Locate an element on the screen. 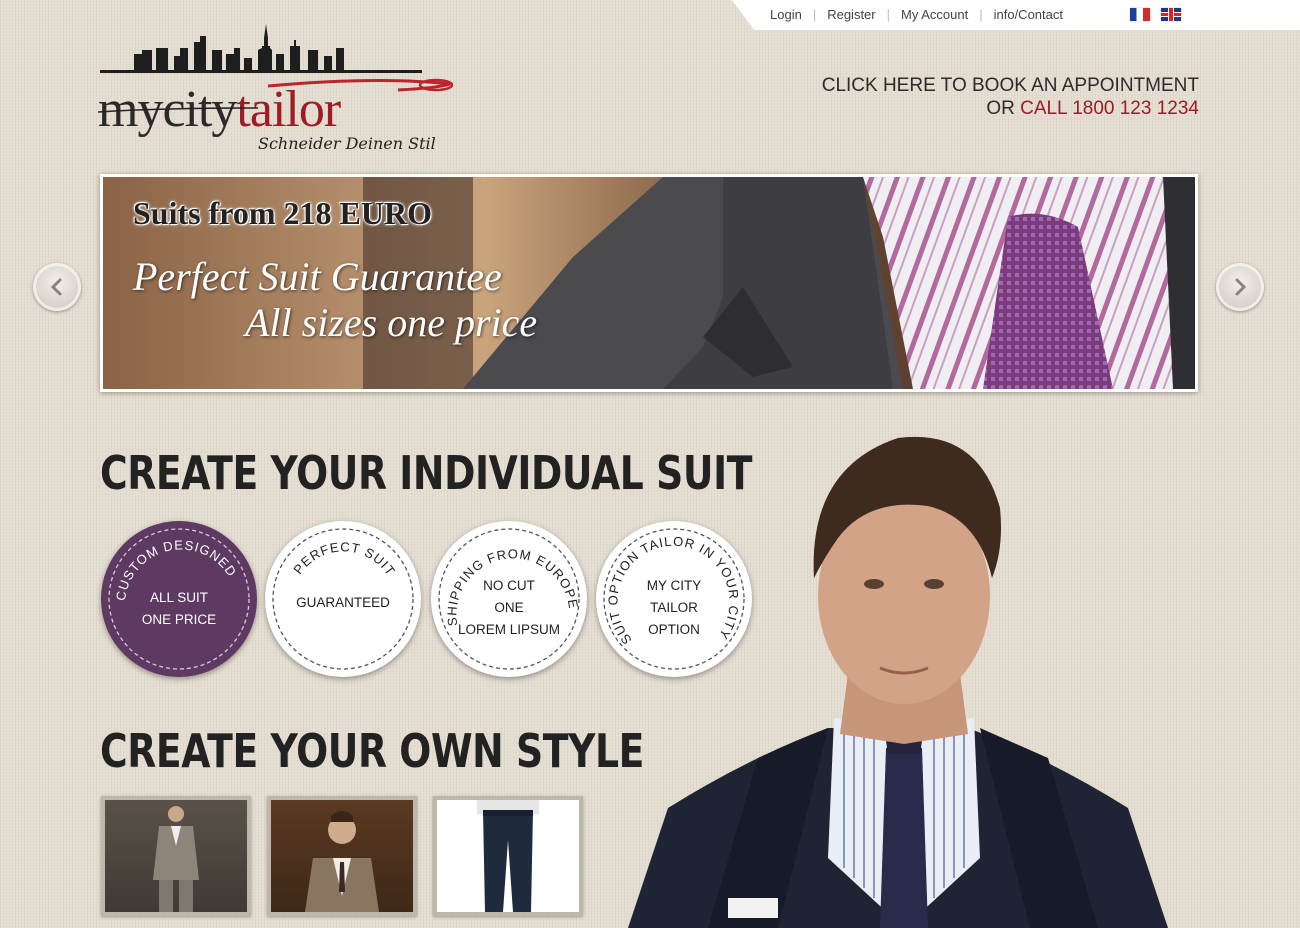  register-link: Register is located at coordinates (851, 14).